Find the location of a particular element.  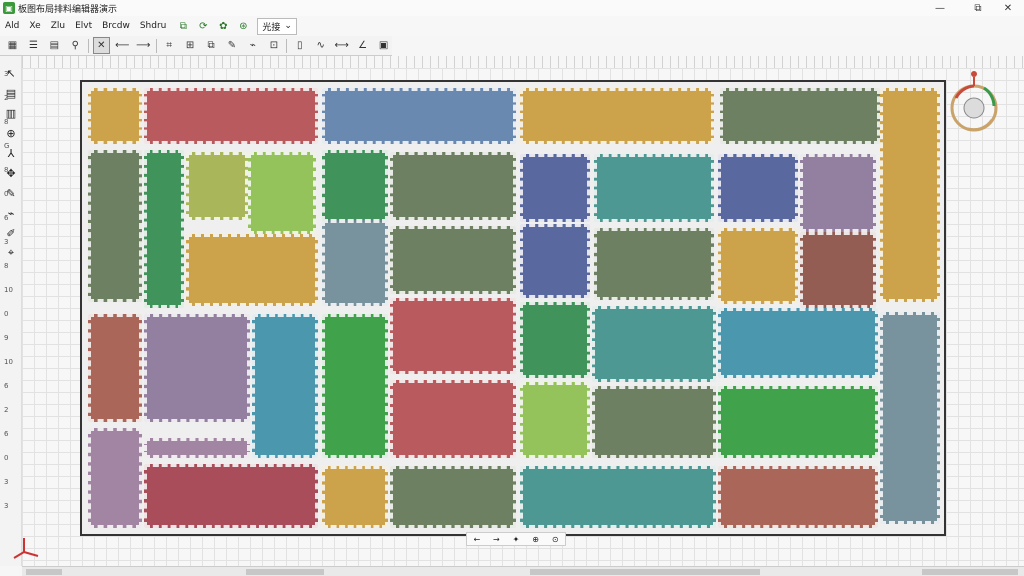

ruler-label: 0 is located at coordinates (6, 314).